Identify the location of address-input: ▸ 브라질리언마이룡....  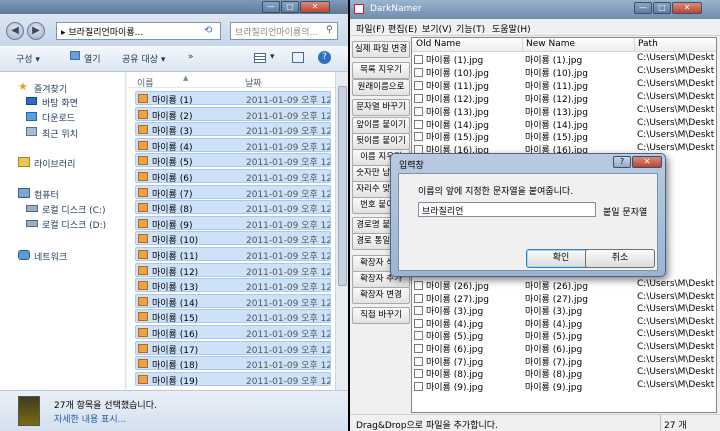
(138, 31).